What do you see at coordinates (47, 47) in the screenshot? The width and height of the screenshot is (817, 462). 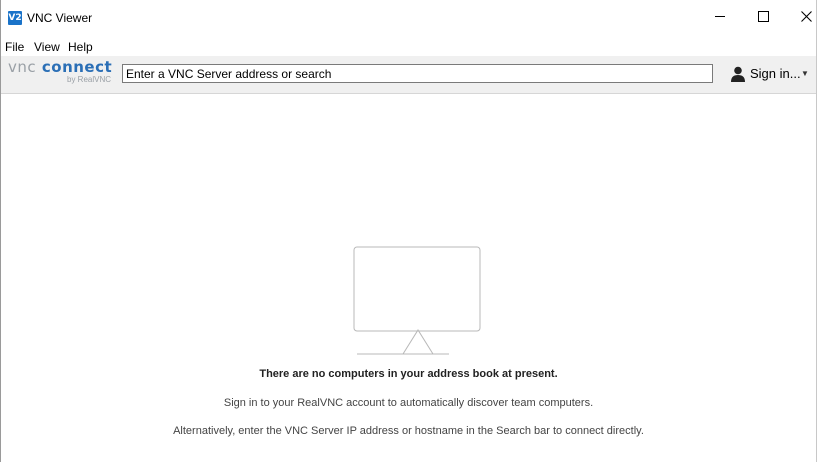 I see `menu-view: View` at bounding box center [47, 47].